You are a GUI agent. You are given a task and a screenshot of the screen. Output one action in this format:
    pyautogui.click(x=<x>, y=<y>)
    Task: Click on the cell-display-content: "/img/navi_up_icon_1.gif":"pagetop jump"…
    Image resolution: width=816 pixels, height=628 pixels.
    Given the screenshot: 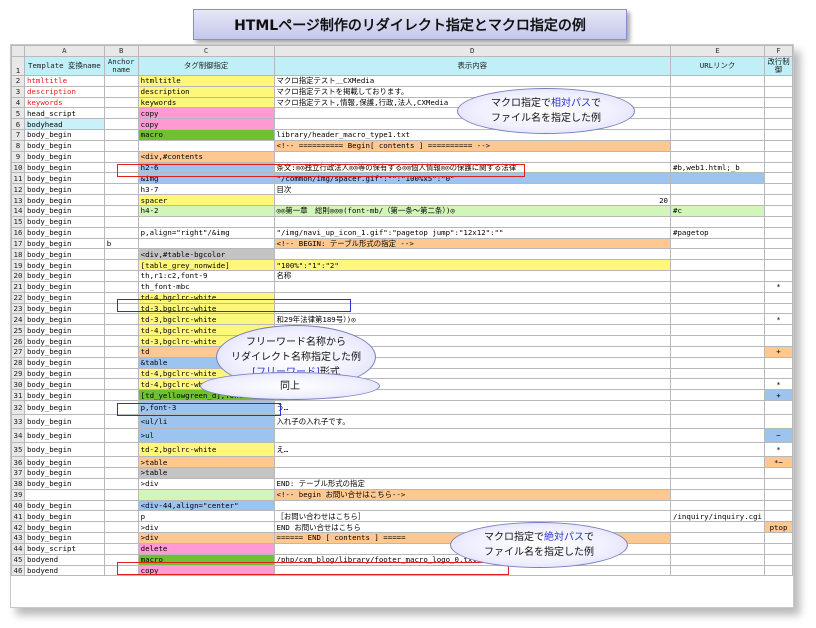 What is the action you would take?
    pyautogui.click(x=472, y=232)
    